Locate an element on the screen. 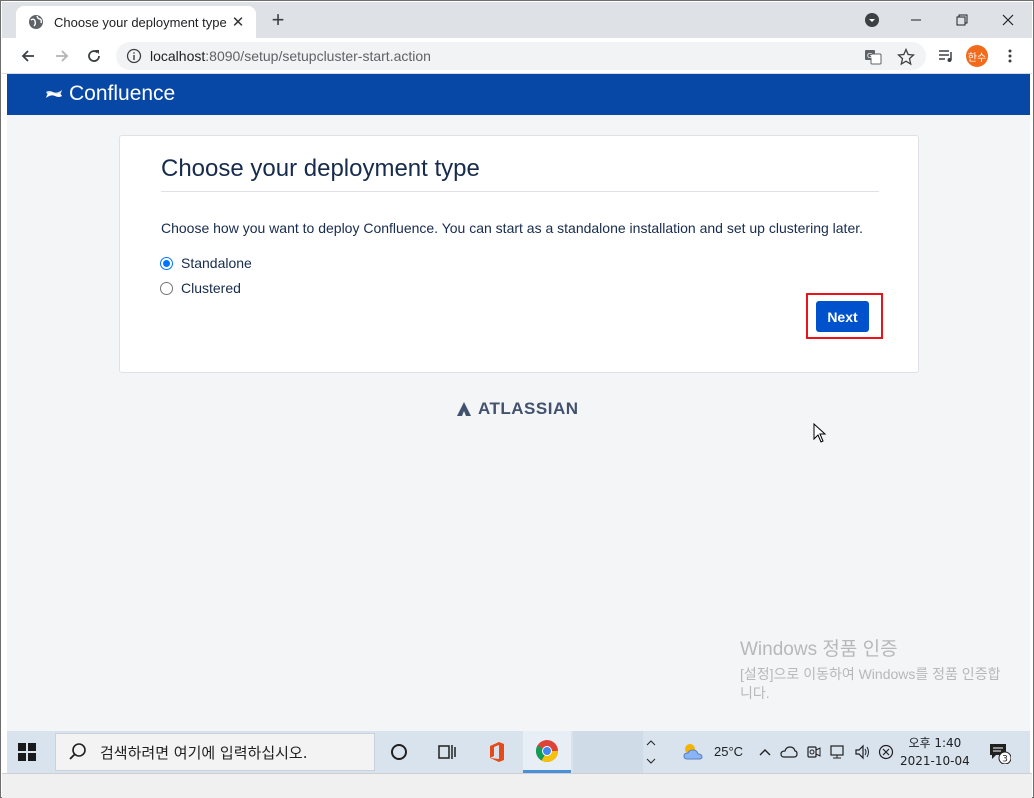 The image size is (1034, 798). tab-close-icon: ✕ is located at coordinates (238, 22).